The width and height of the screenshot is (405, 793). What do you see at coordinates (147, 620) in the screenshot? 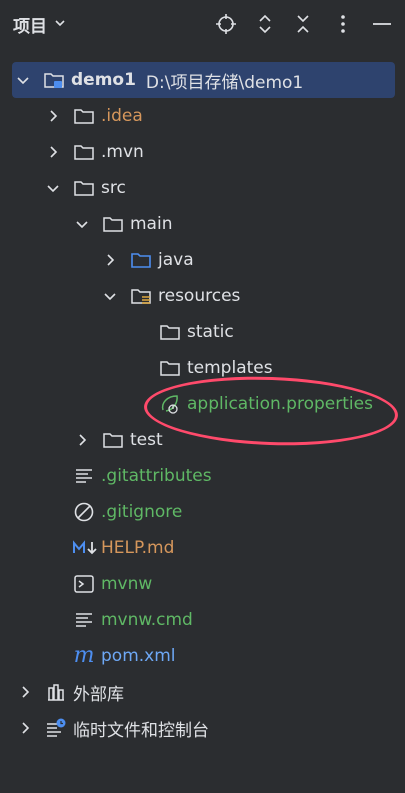
I see `item-label: mvnw.cmd` at bounding box center [147, 620].